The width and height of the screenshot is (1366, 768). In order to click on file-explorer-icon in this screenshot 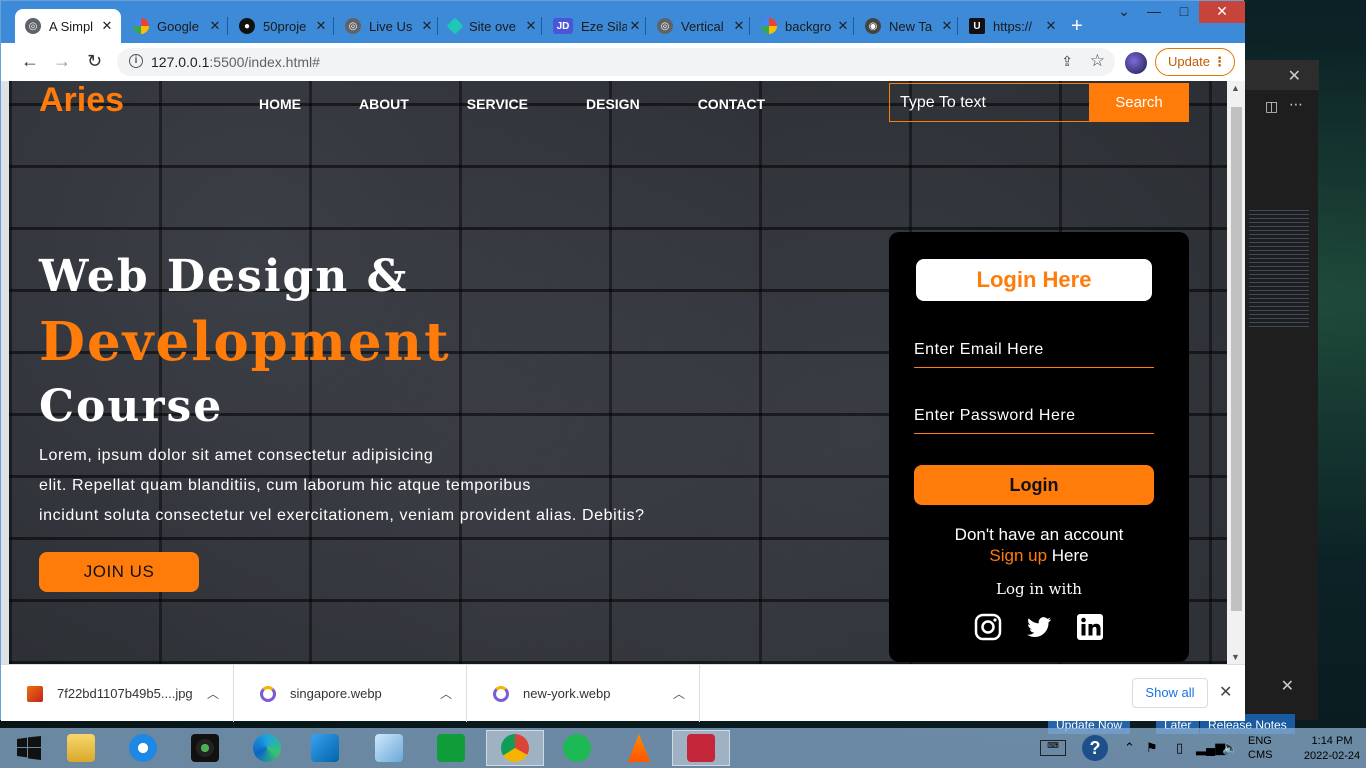, I will do `click(81, 748)`.